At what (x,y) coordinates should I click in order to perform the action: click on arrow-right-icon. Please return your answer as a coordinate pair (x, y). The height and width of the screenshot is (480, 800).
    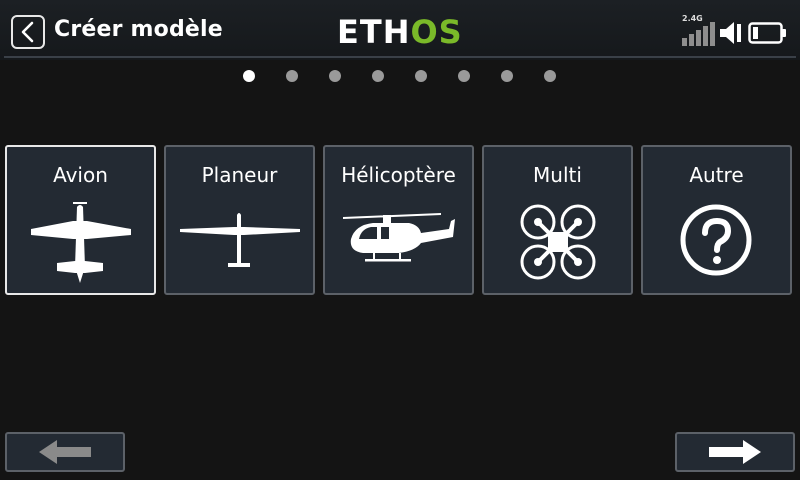
    Looking at the image, I should click on (735, 452).